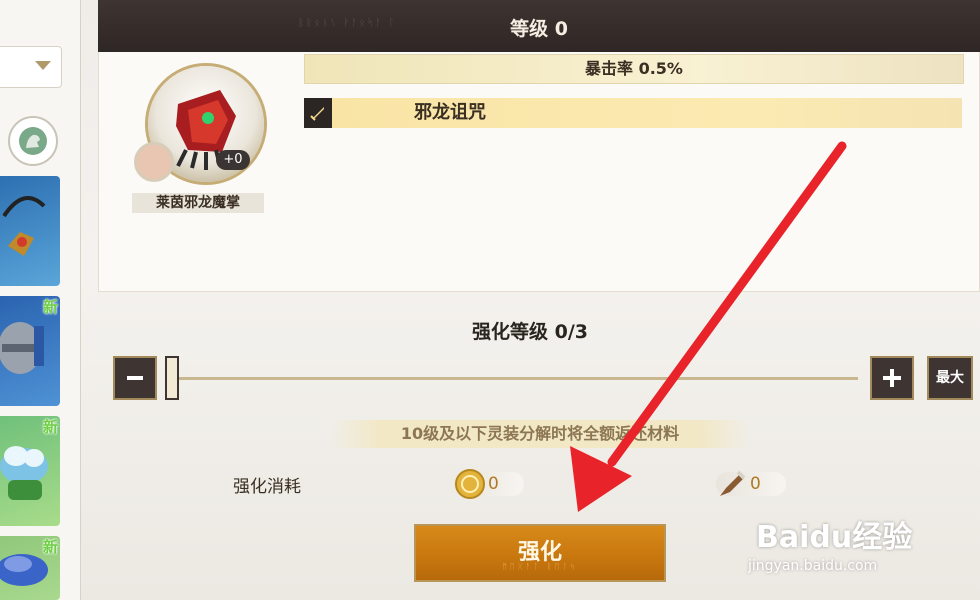  What do you see at coordinates (733, 483) in the screenshot?
I see `horn-material-icon` at bounding box center [733, 483].